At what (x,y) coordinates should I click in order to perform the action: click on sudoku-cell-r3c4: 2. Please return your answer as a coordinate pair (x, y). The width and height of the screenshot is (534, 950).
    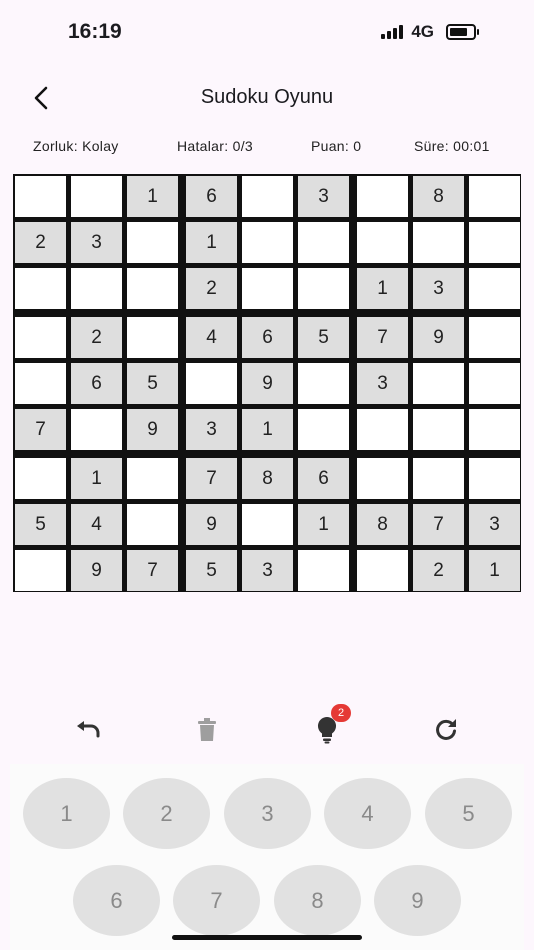
    Looking at the image, I should click on (211, 288).